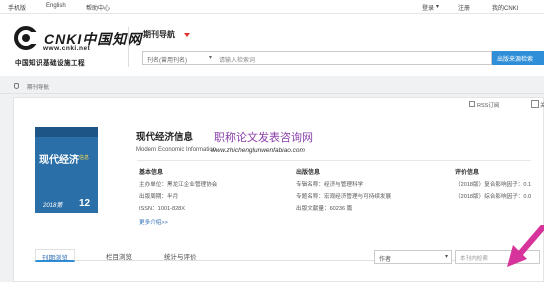 The height and width of the screenshot is (282, 544). What do you see at coordinates (165, 137) in the screenshot?
I see `journal-title: 现代经济信息` at bounding box center [165, 137].